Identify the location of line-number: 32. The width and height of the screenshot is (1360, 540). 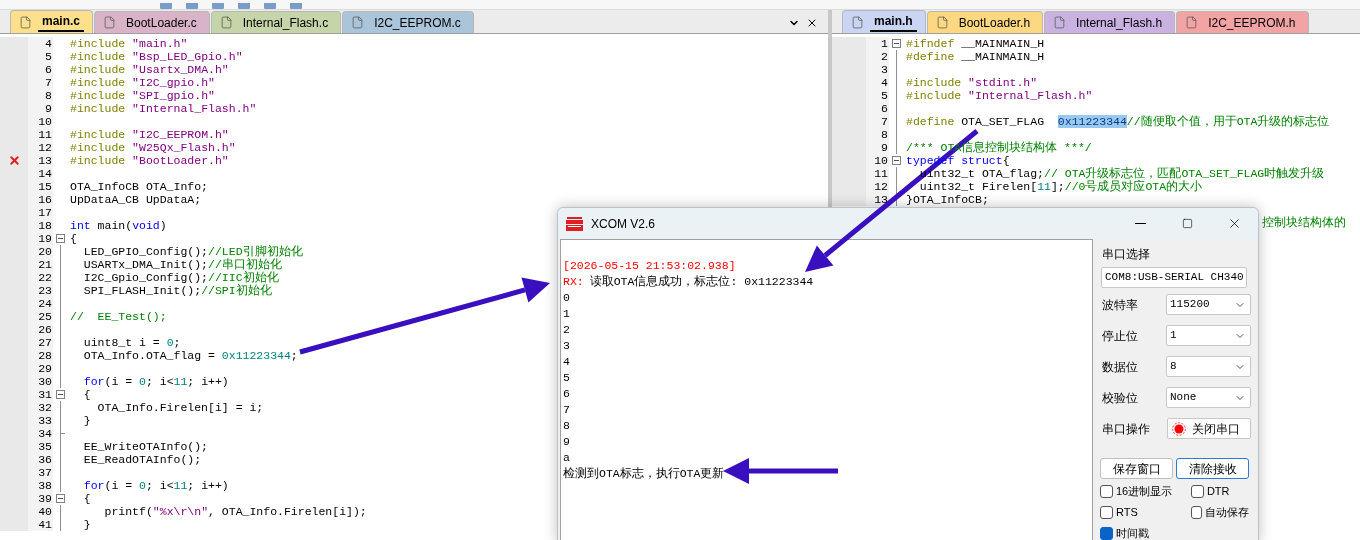
(40, 407).